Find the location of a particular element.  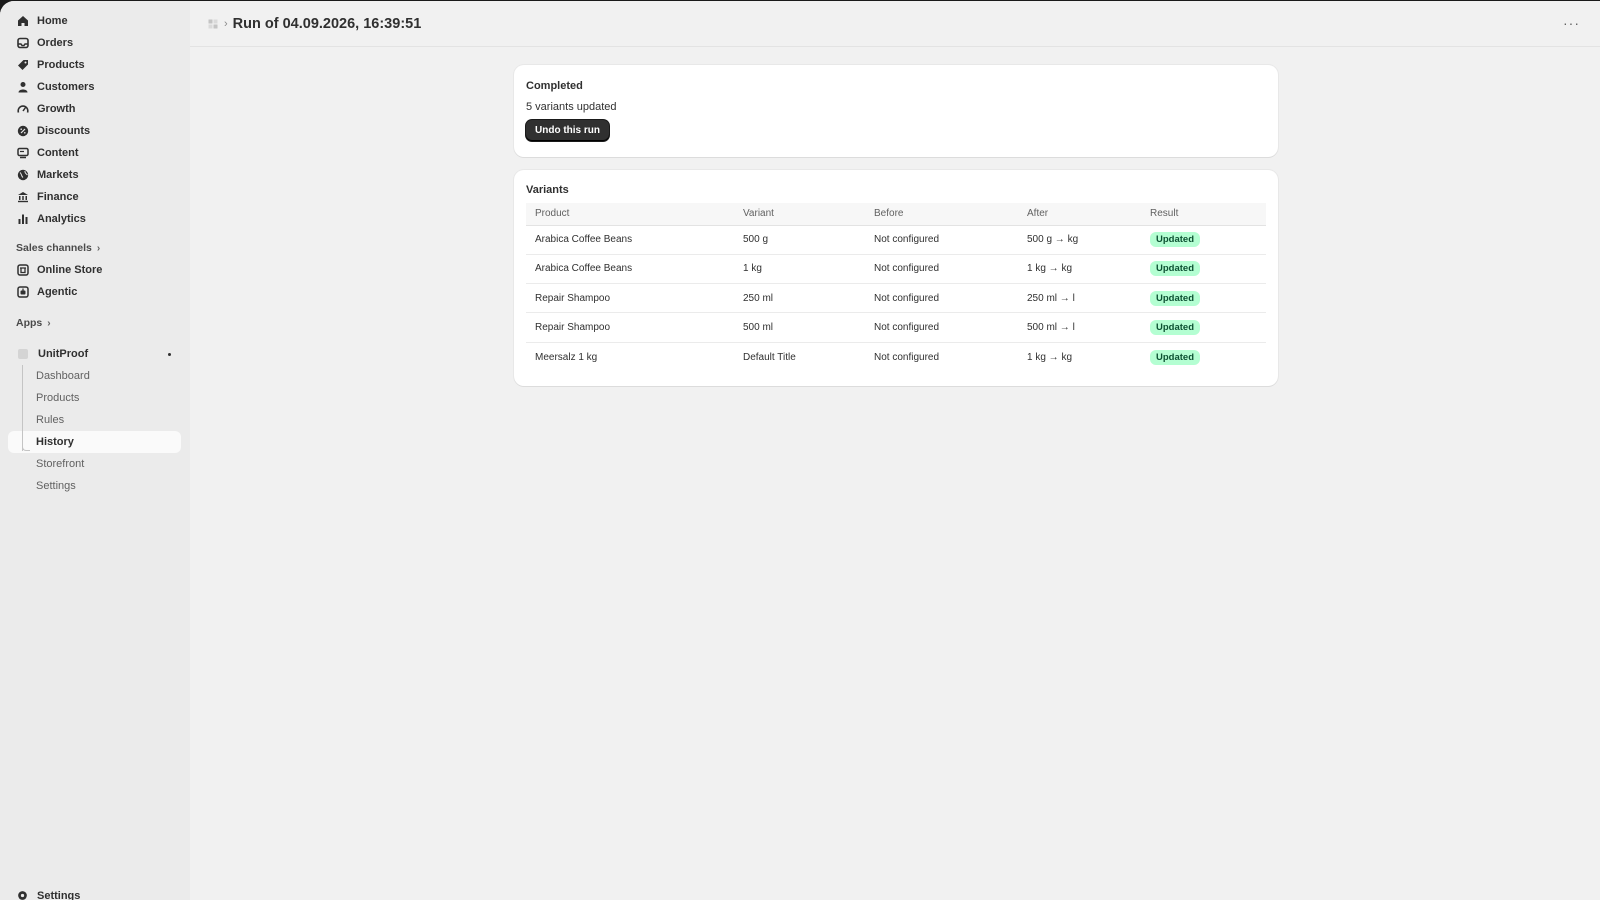

sidebar-item-analytics: Analytics is located at coordinates (95, 219).